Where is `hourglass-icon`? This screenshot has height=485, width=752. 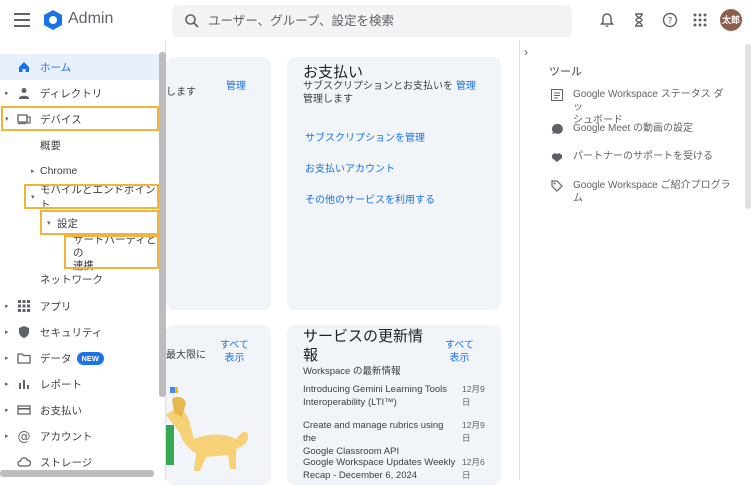 hourglass-icon is located at coordinates (639, 20).